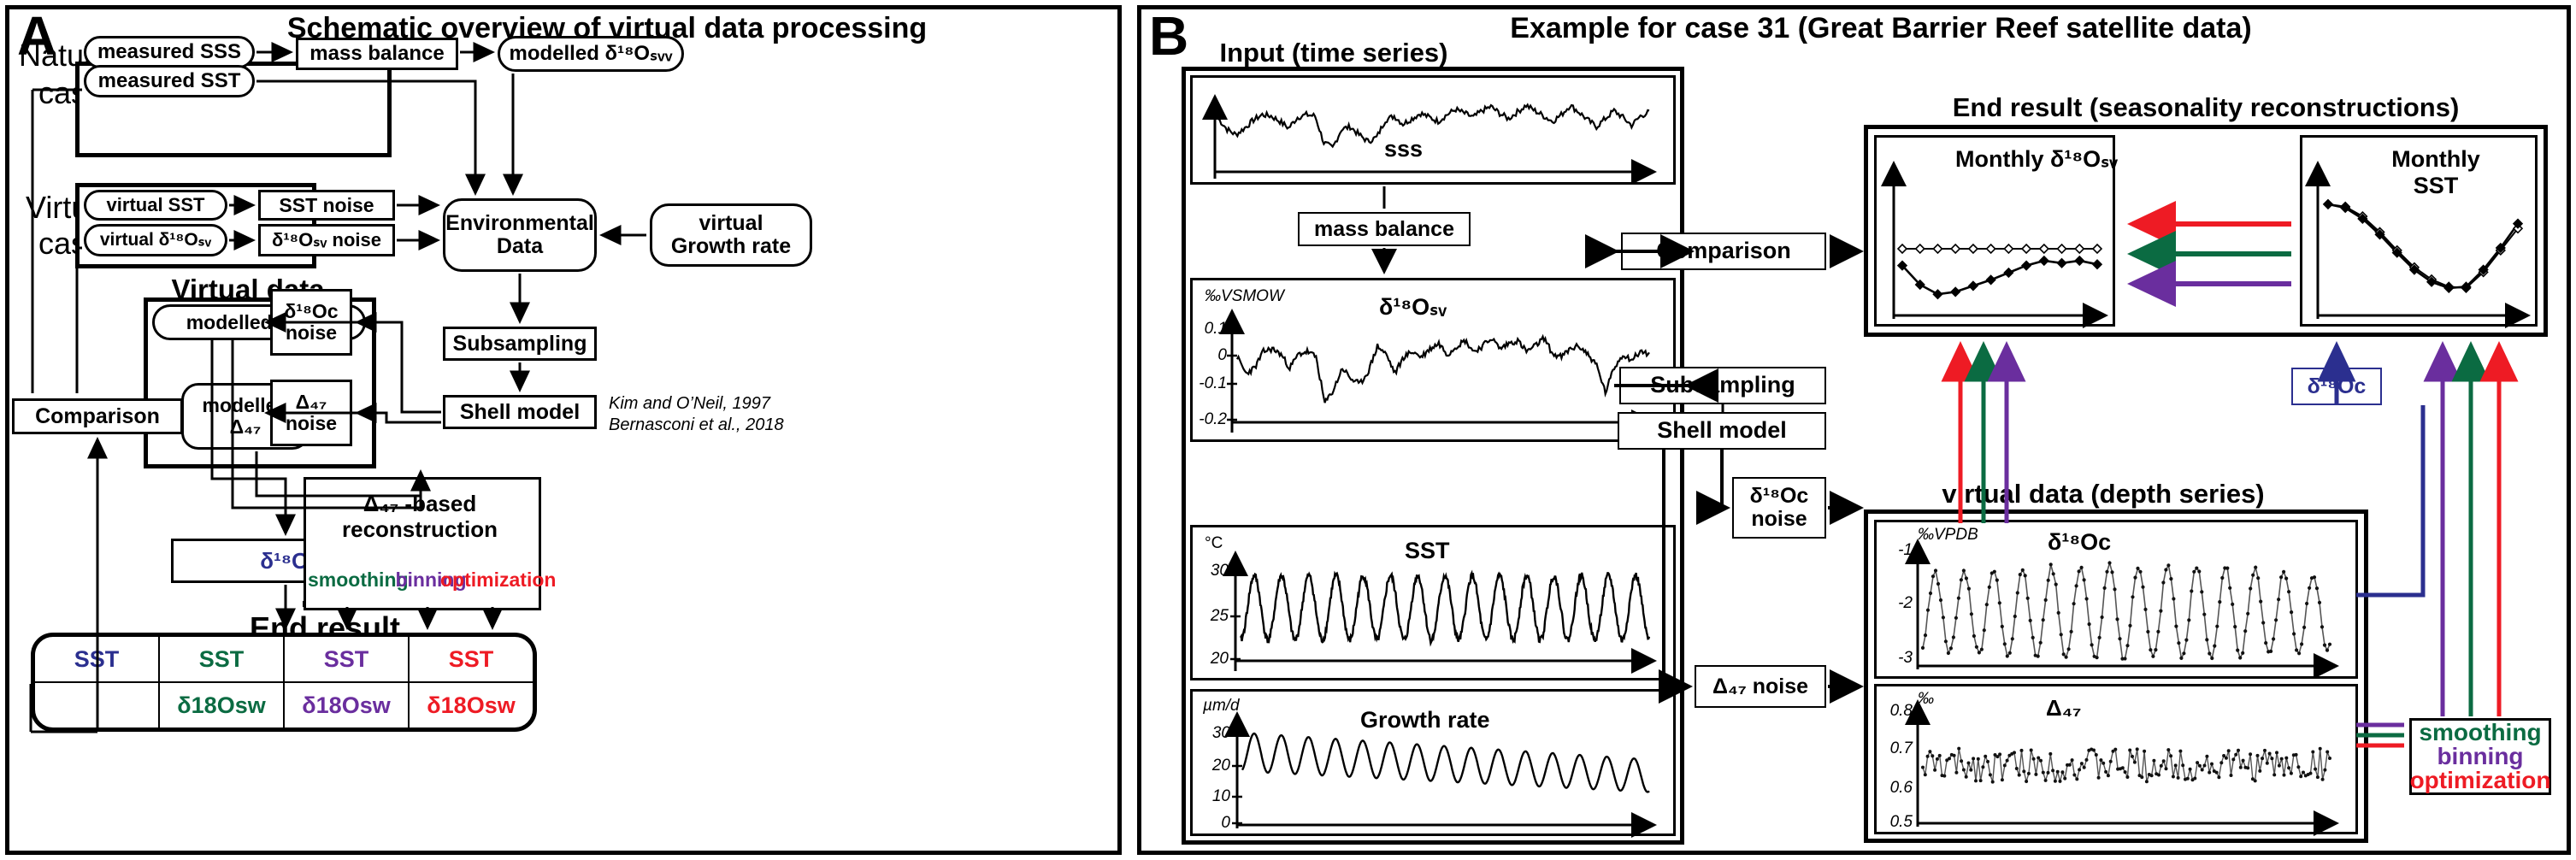 The image size is (2576, 860). Describe the element at coordinates (1225, 823) in the screenshot. I see `plot-growthrate-tick-3: 0` at that location.